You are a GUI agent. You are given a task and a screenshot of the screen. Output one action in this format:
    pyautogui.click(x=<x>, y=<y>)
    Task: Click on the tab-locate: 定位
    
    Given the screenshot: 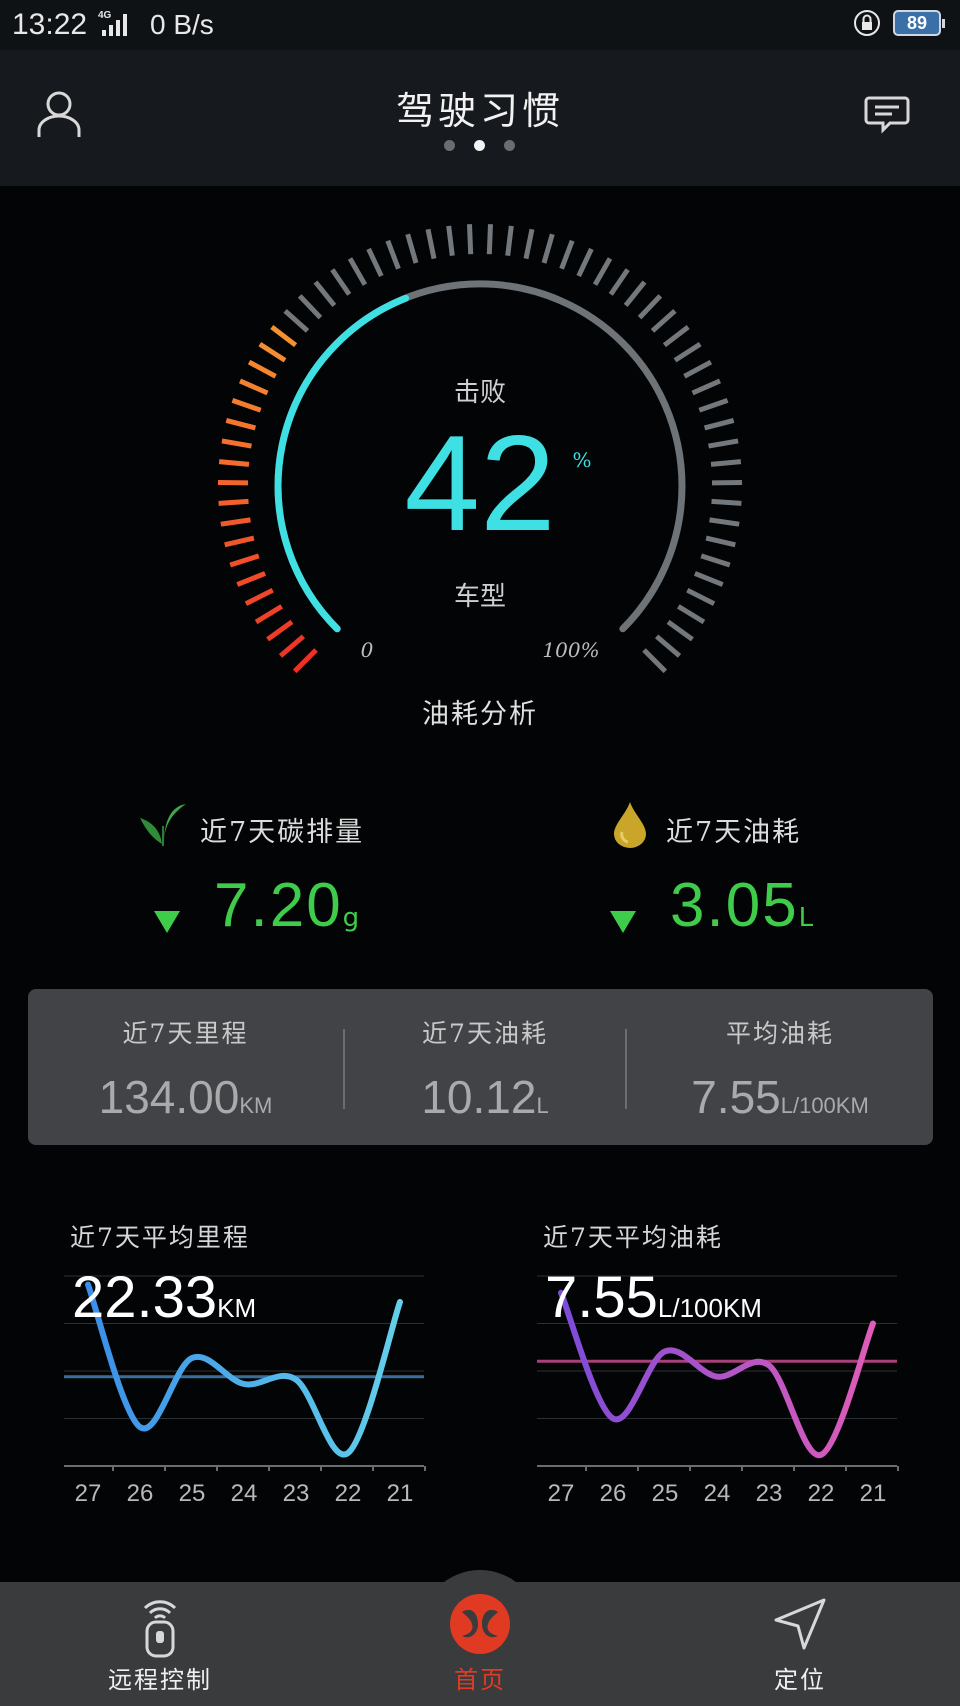 What is the action you would take?
    pyautogui.click(x=800, y=1644)
    